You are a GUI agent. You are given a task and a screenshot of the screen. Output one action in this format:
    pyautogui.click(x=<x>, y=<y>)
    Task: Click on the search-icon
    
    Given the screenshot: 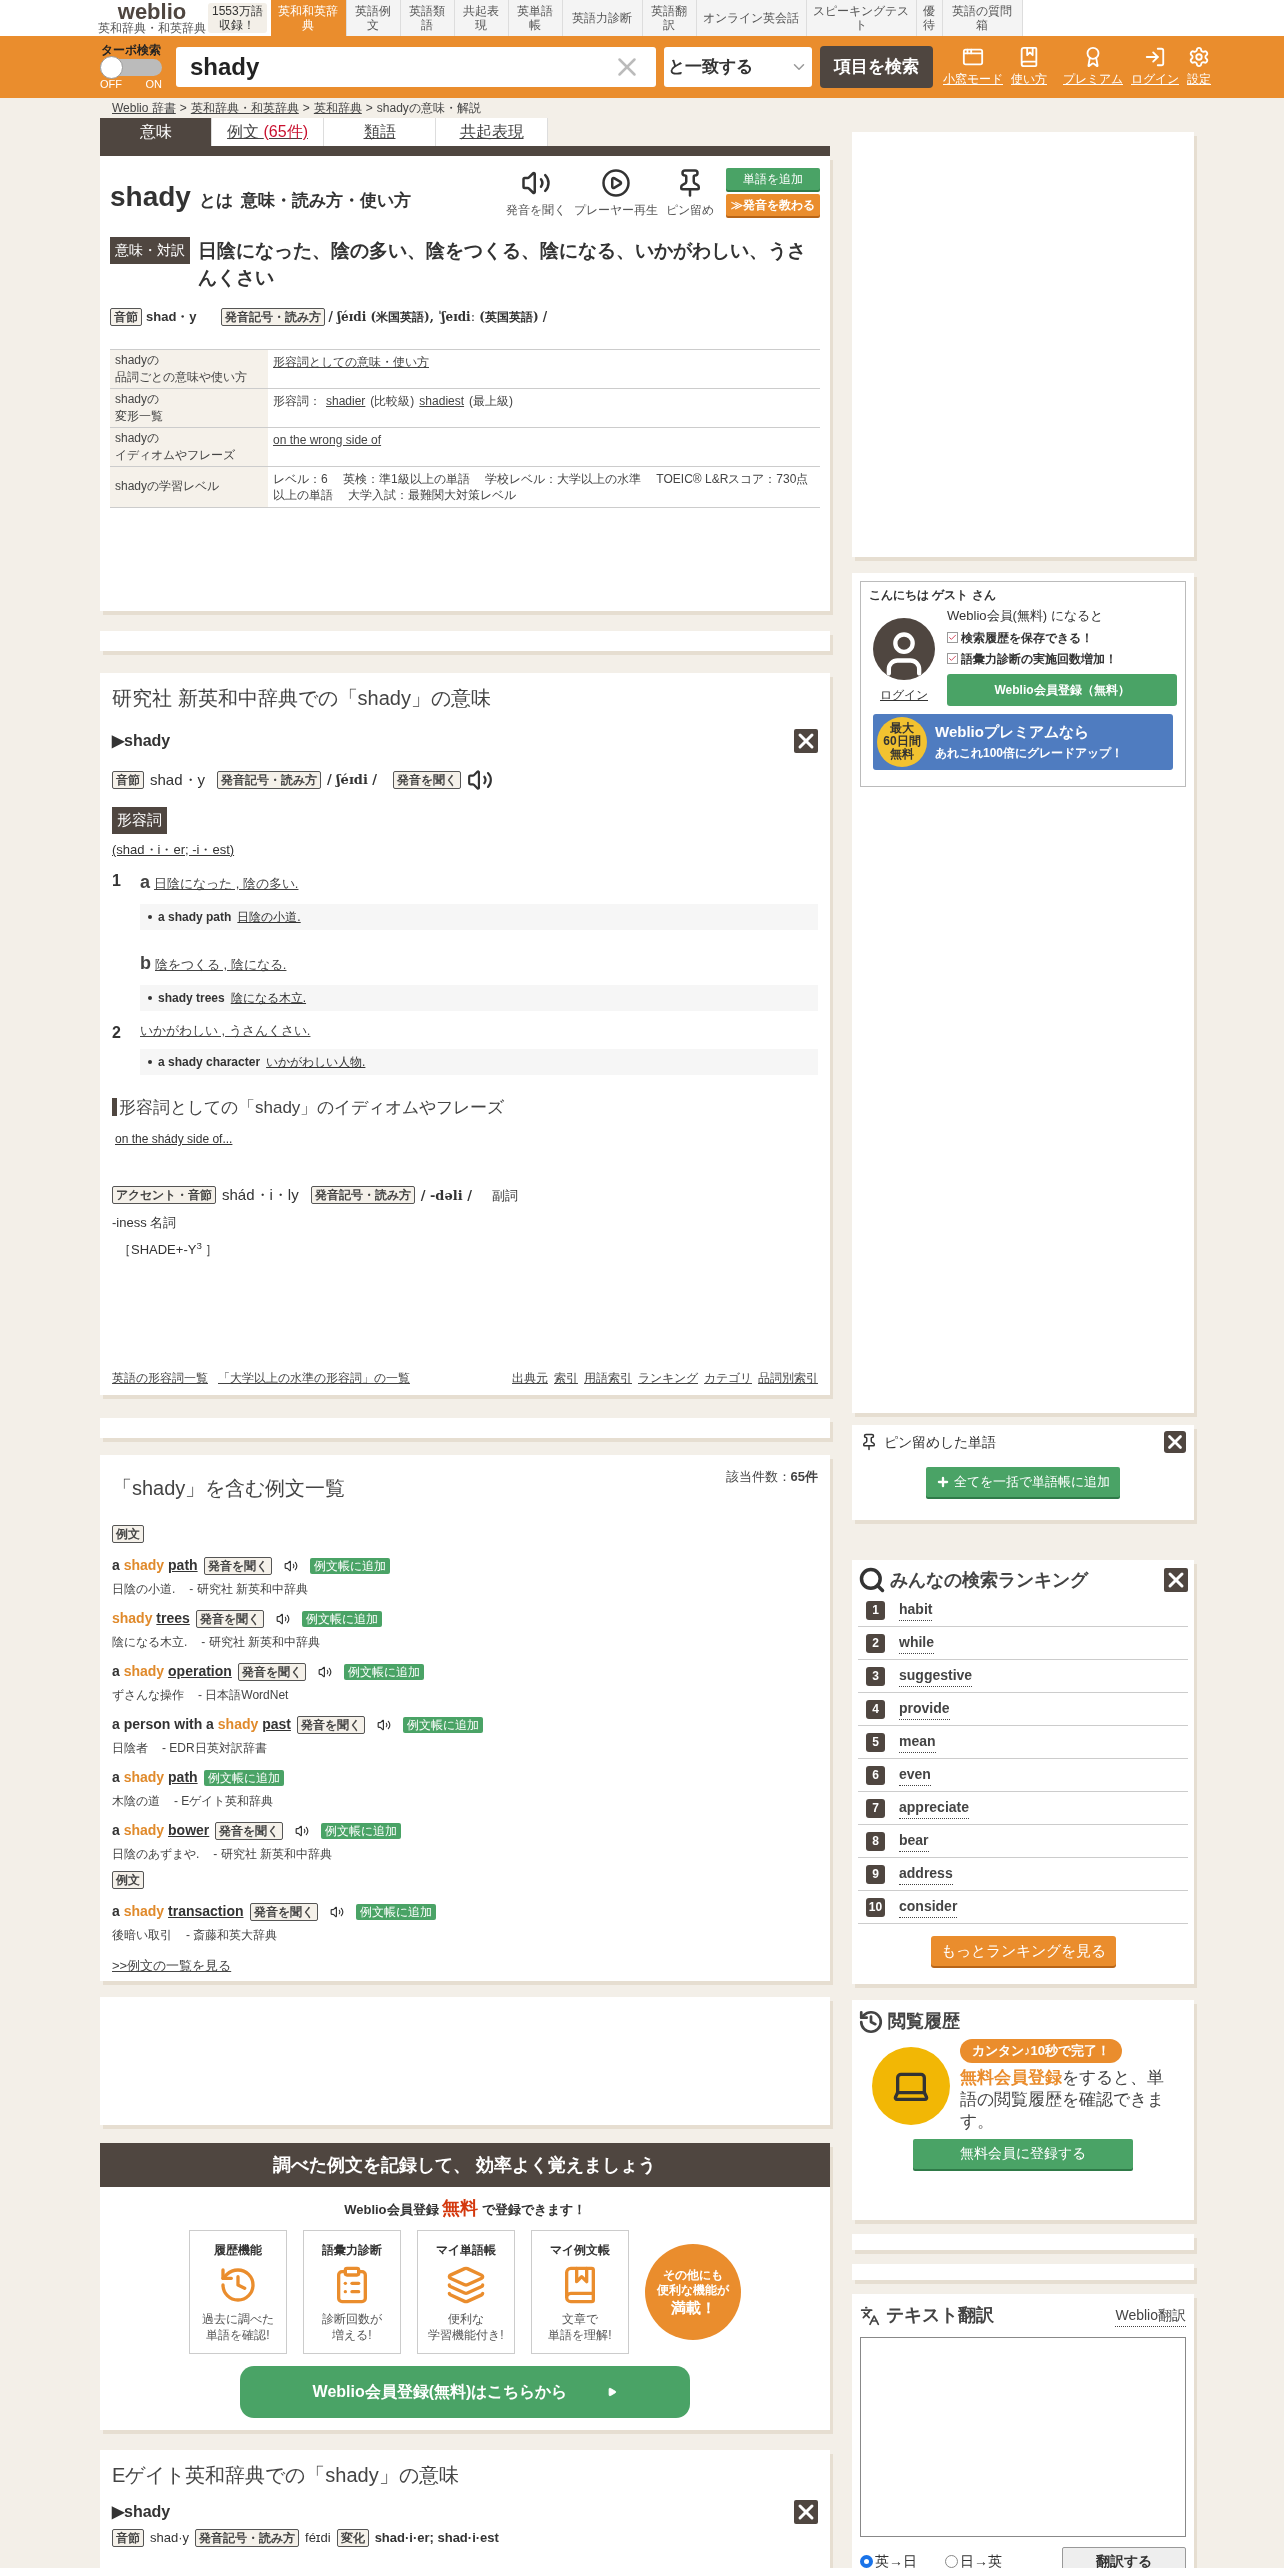 What is the action you would take?
    pyautogui.click(x=872, y=1580)
    